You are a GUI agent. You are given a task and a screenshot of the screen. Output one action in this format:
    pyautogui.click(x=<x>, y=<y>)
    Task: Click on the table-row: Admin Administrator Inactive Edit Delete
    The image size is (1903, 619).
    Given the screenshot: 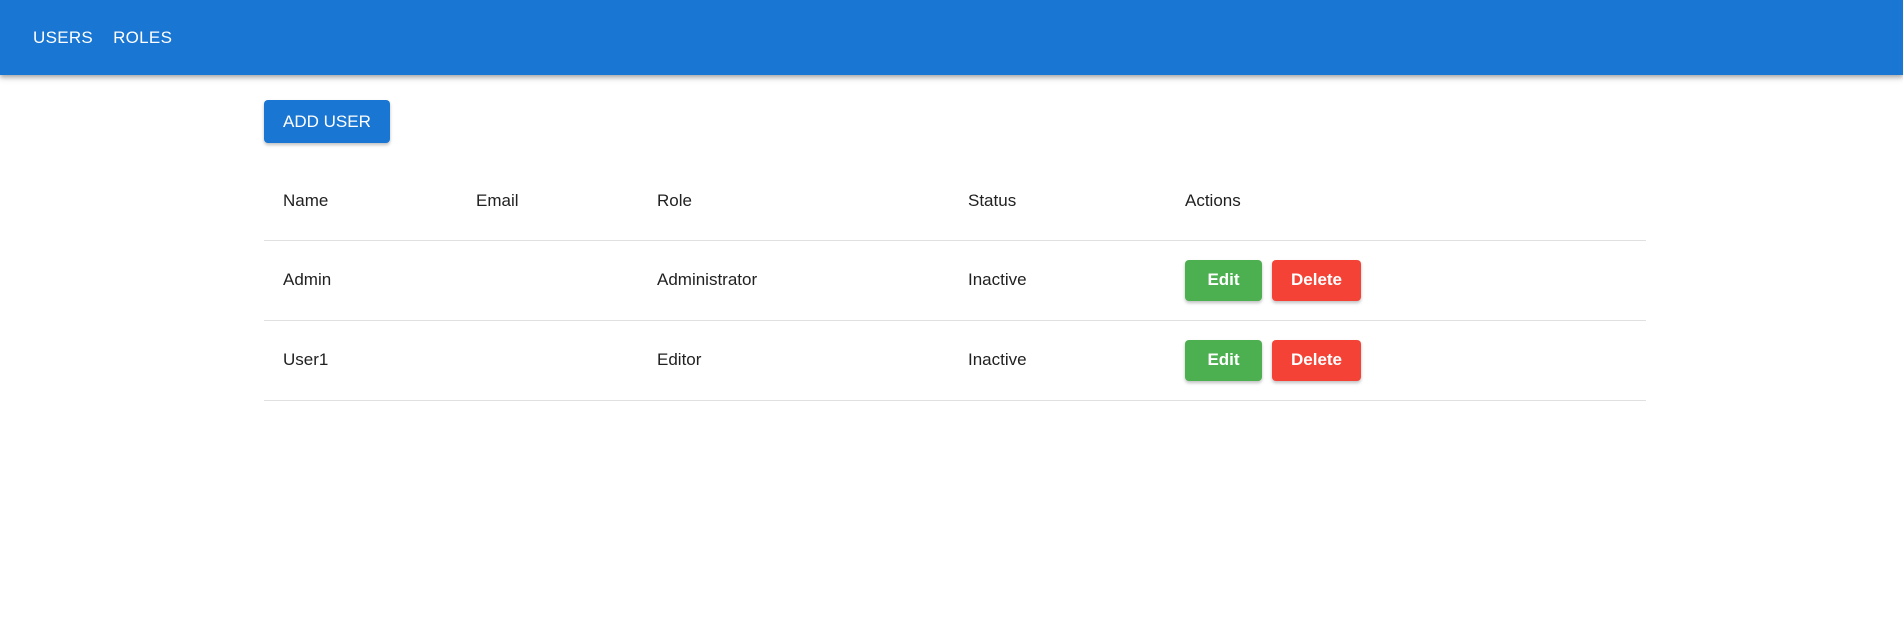 What is the action you would take?
    pyautogui.click(x=955, y=280)
    